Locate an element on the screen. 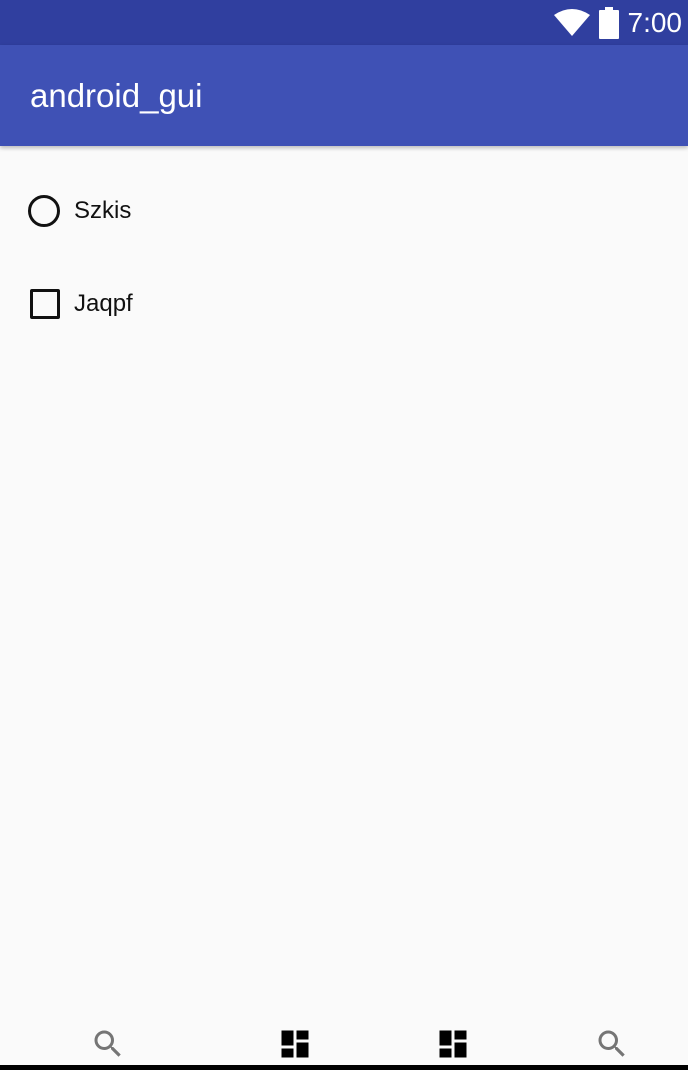 The height and width of the screenshot is (1070, 688). radio-label: Szkis is located at coordinates (102, 211).